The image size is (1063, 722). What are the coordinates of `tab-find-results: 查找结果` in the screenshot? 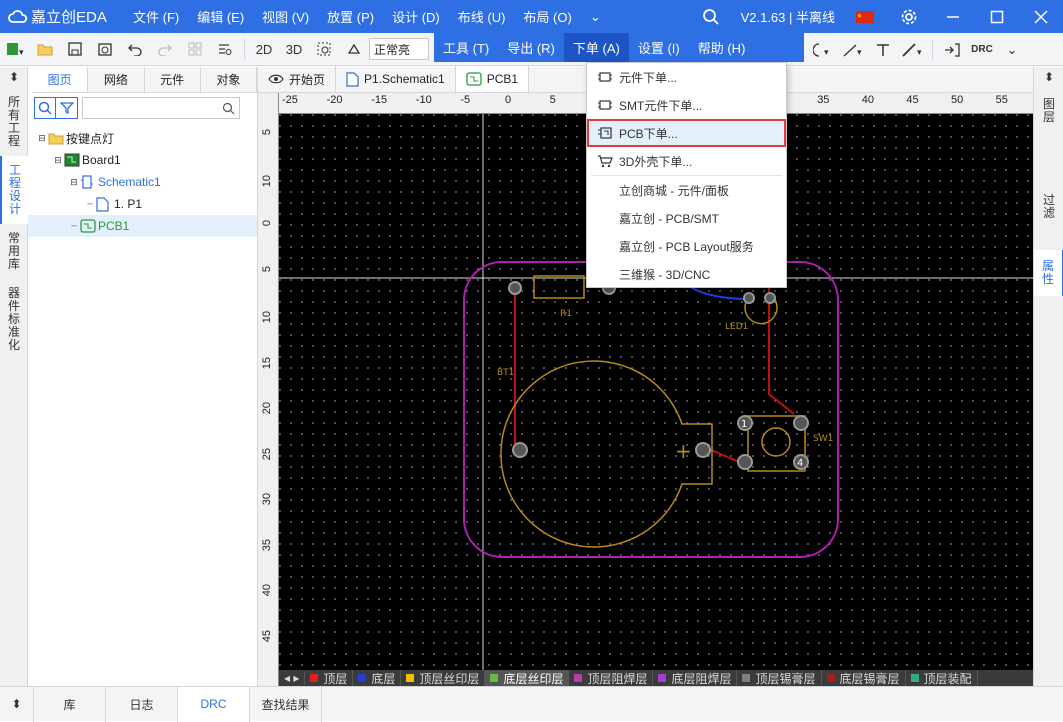 It's located at (286, 704).